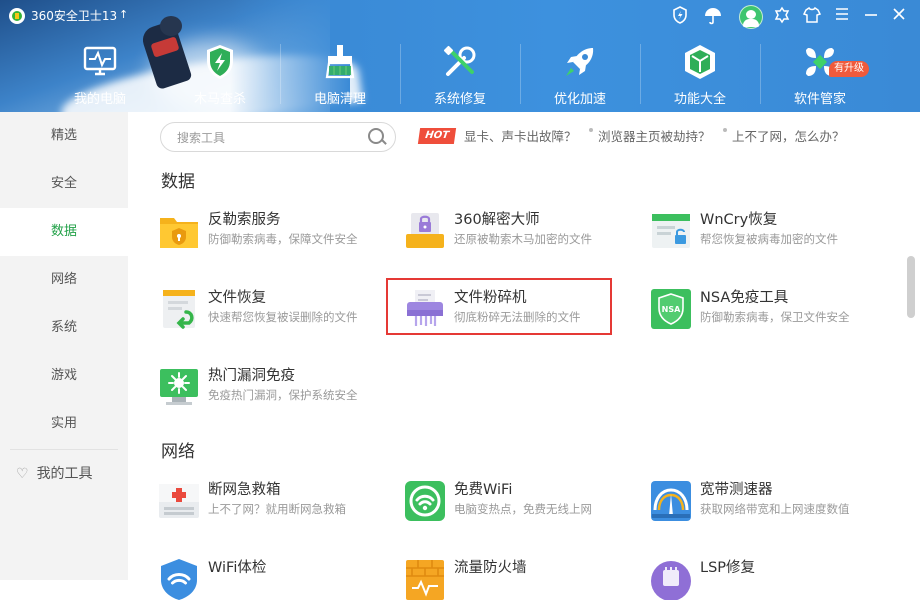  Describe the element at coordinates (579, 99) in the screenshot. I see `nav-label: 优化加速` at that location.